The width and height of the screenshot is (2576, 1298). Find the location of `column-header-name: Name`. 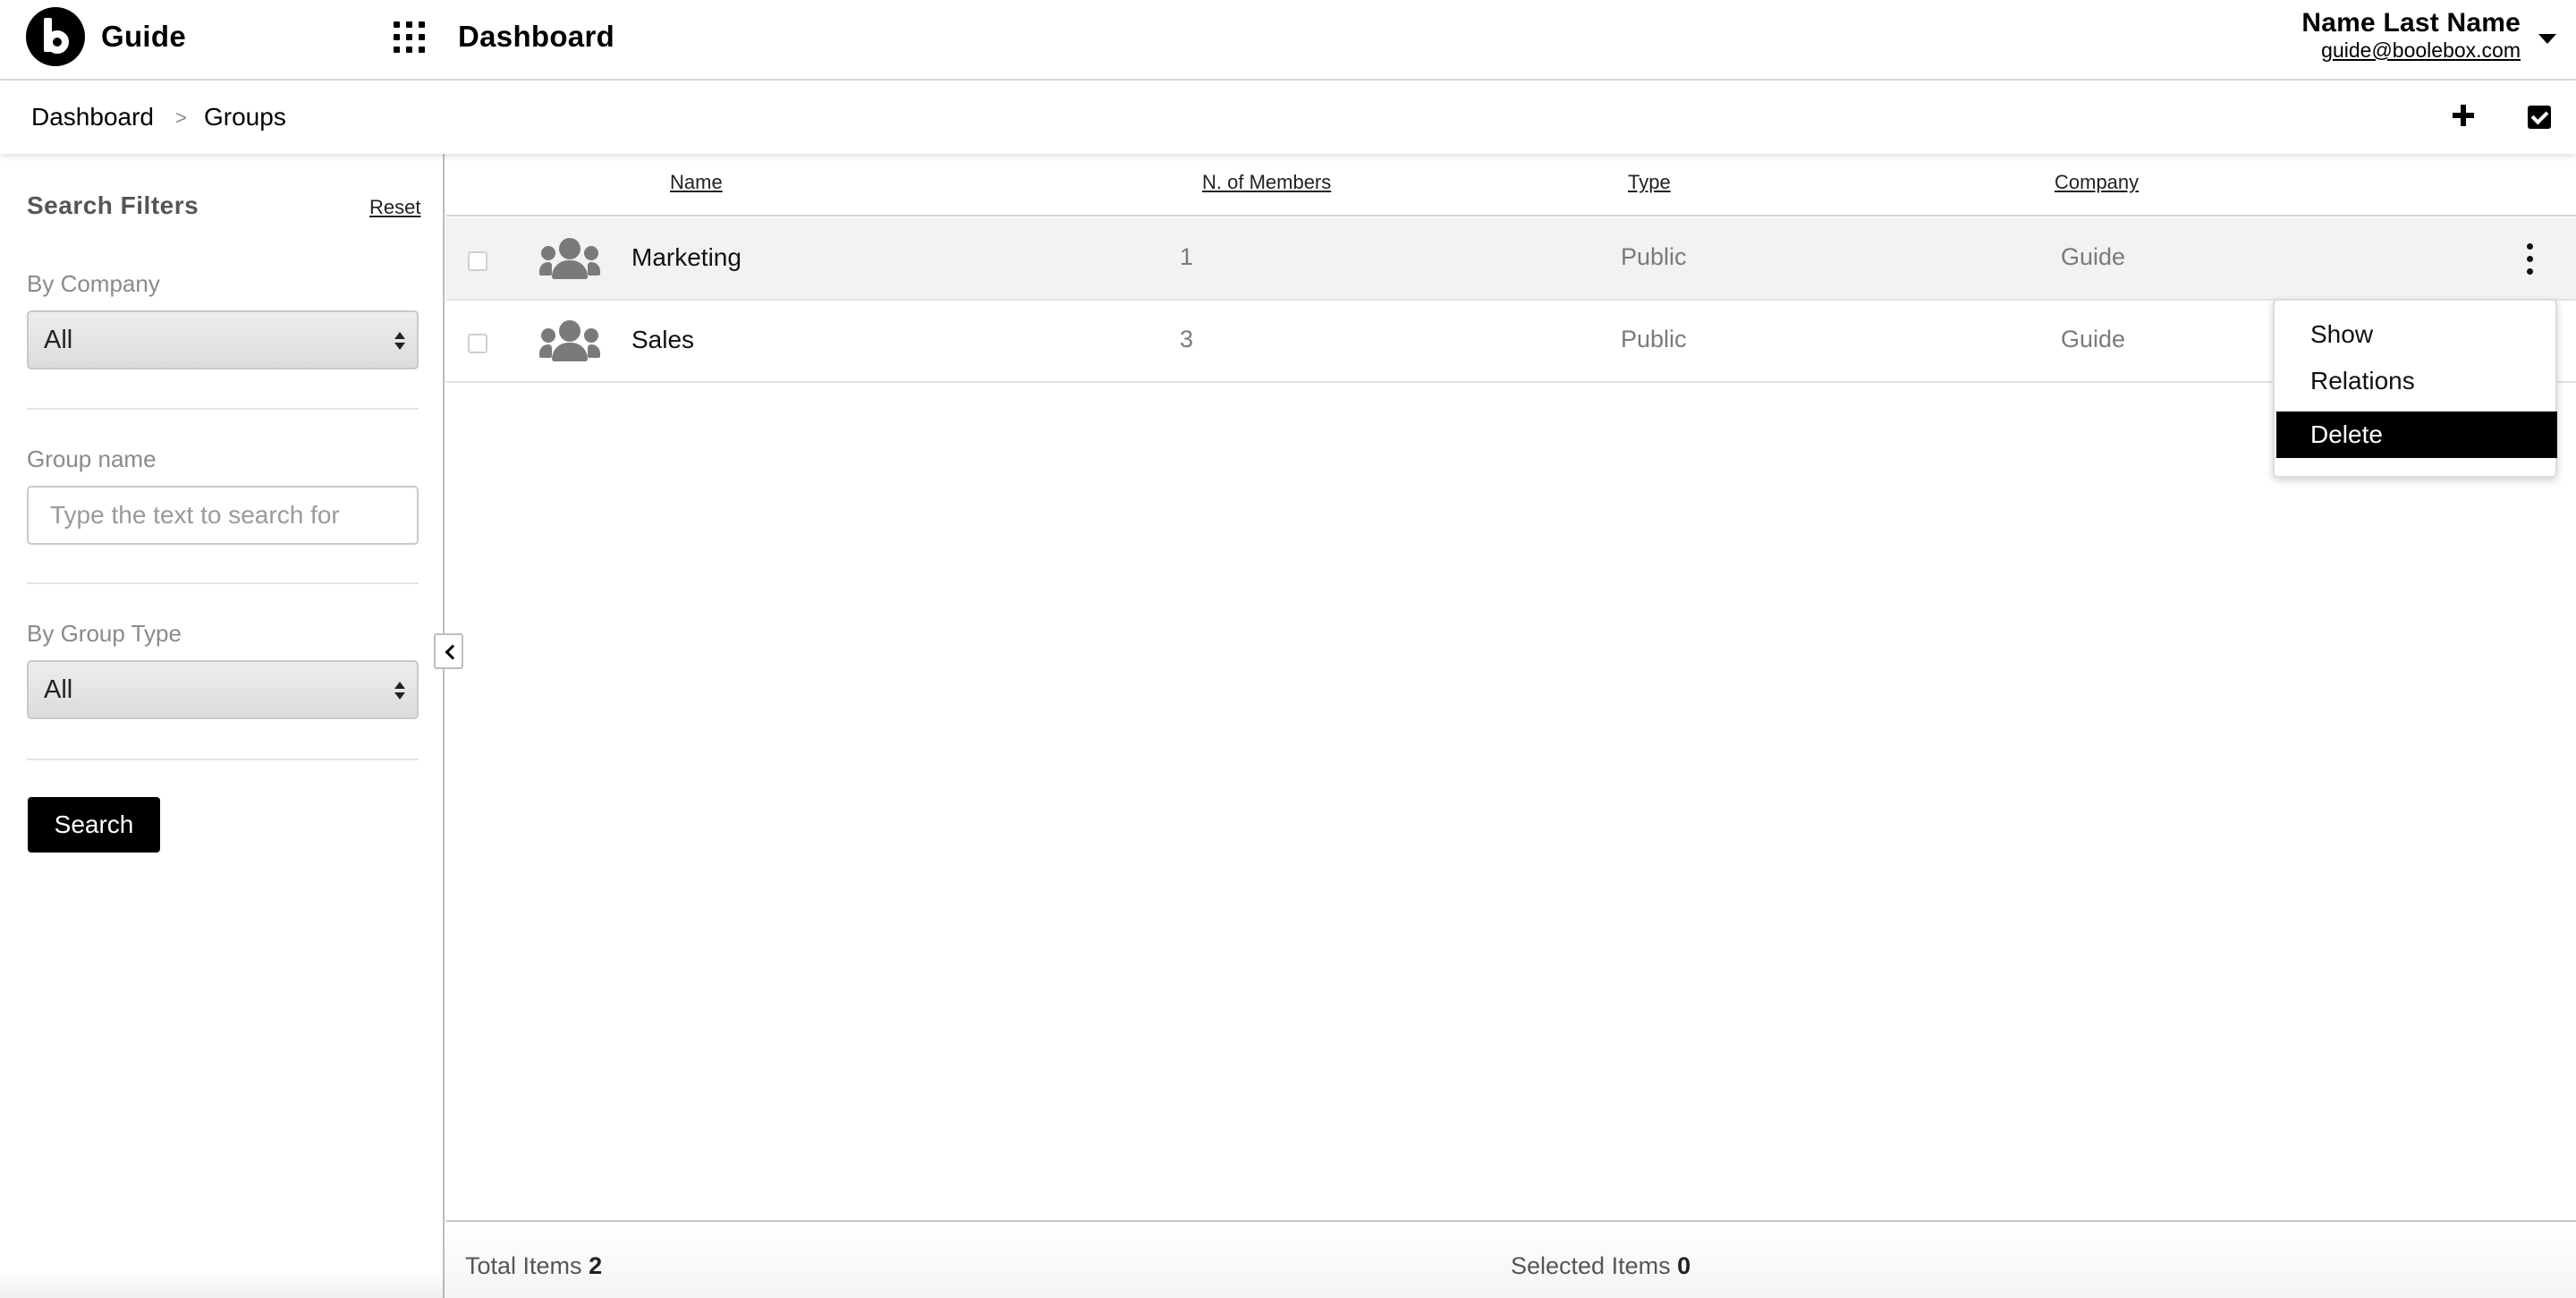

column-header-name: Name is located at coordinates (696, 182).